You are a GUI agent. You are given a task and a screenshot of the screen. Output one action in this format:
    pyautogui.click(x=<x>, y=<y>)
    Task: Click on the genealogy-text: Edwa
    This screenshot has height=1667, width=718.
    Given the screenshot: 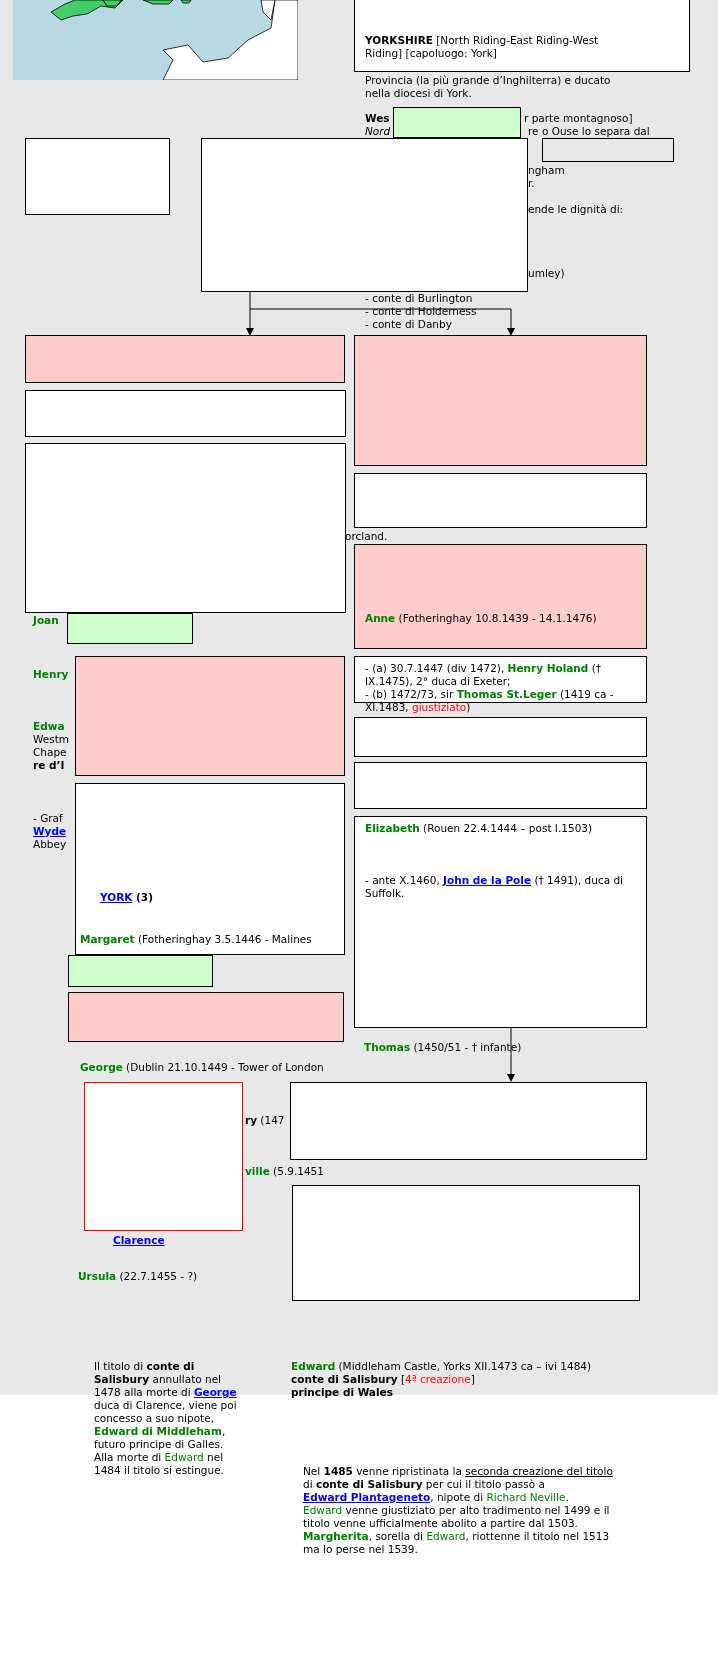 What is the action you would take?
    pyautogui.click(x=49, y=726)
    